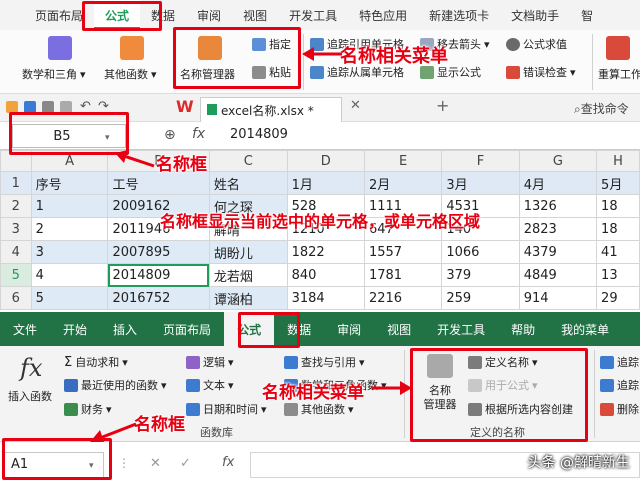 The height and width of the screenshot is (480, 640). What do you see at coordinates (480, 161) in the screenshot?
I see `column-header: F` at bounding box center [480, 161].